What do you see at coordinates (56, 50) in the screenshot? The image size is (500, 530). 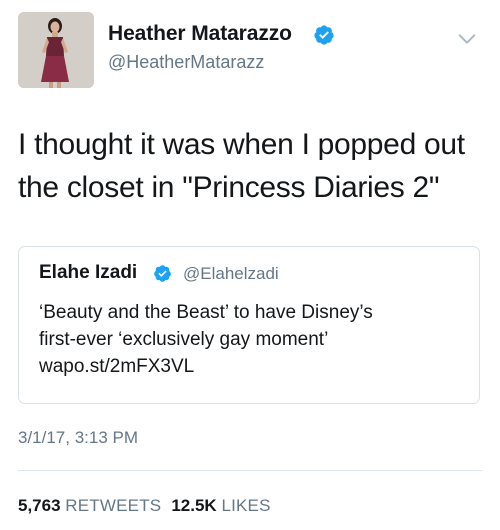 I see `avatar` at bounding box center [56, 50].